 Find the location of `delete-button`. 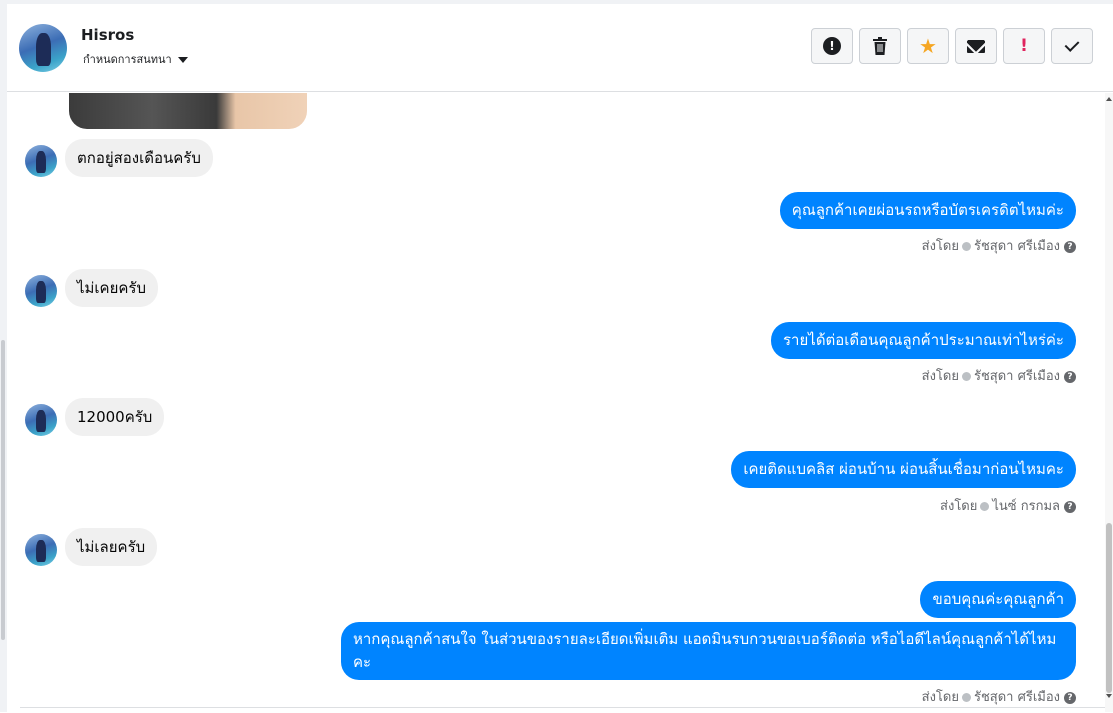

delete-button is located at coordinates (880, 46).